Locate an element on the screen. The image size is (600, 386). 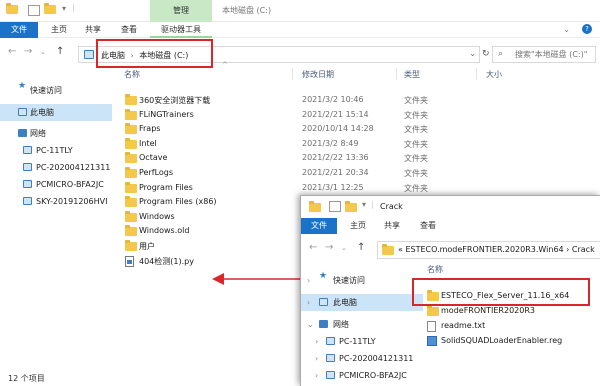
table-row: Intel 2021/3/2 8:49 文件夹 is located at coordinates (356, 144).